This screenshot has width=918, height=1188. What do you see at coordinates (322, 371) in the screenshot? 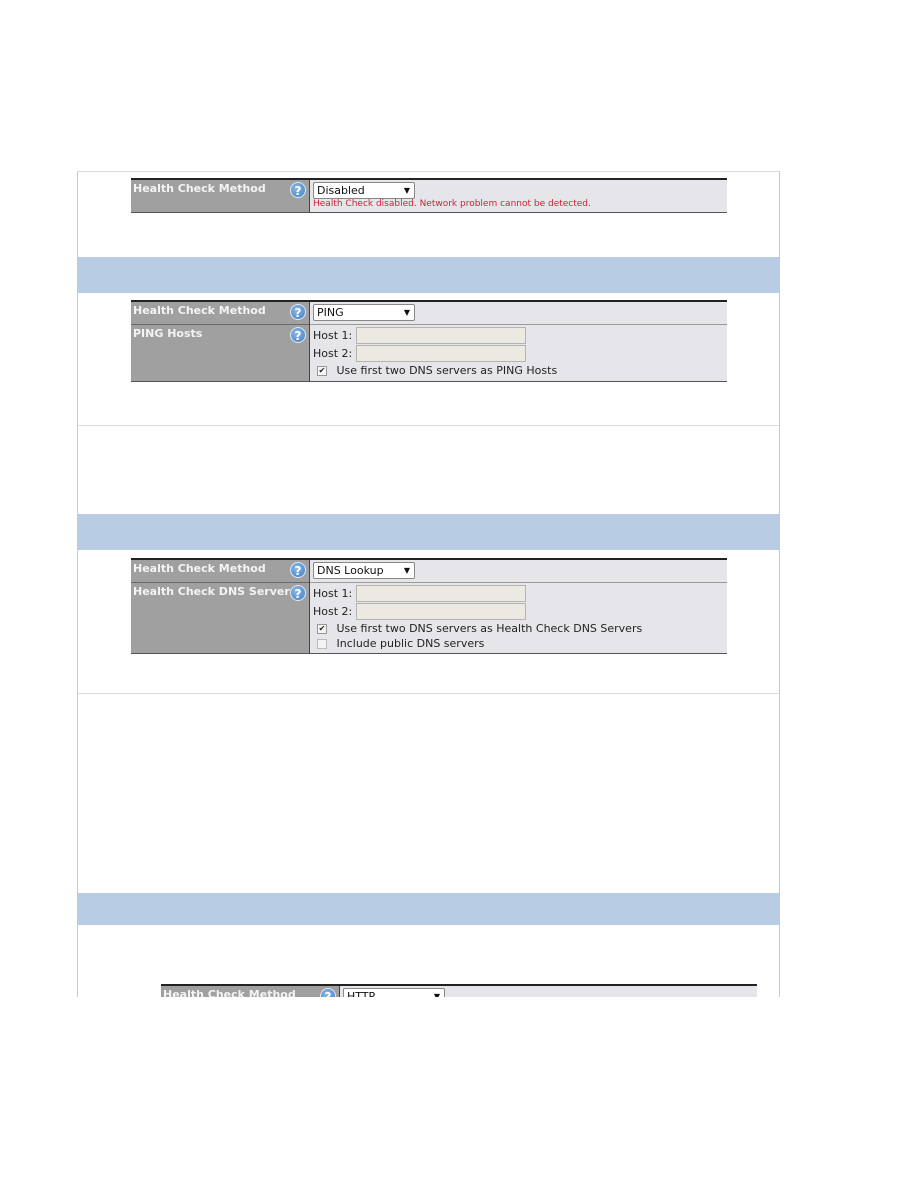
I see `use-dns-as-ping-hosts-checkbox: ✔` at bounding box center [322, 371].